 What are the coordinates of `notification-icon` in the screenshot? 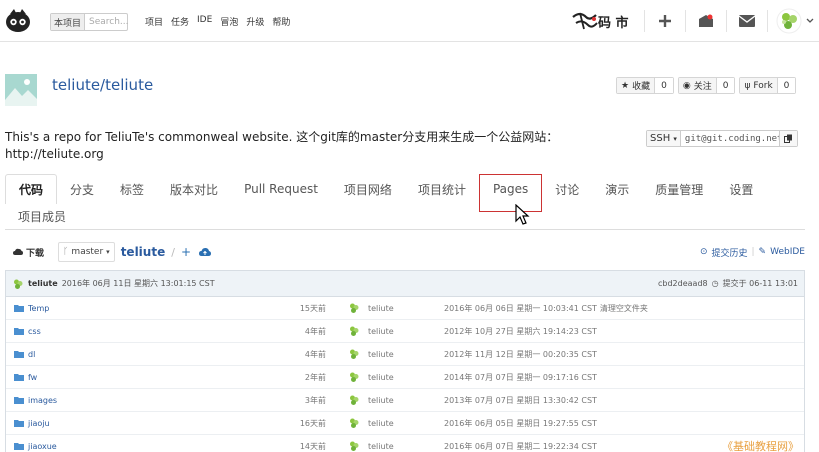 It's located at (706, 21).